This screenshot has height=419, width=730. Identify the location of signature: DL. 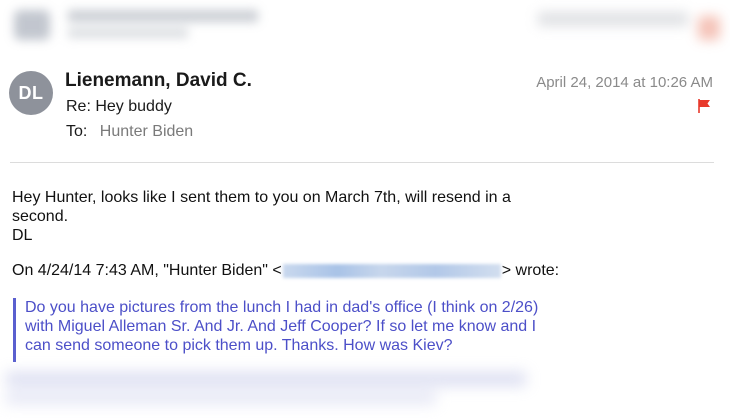
(22, 235).